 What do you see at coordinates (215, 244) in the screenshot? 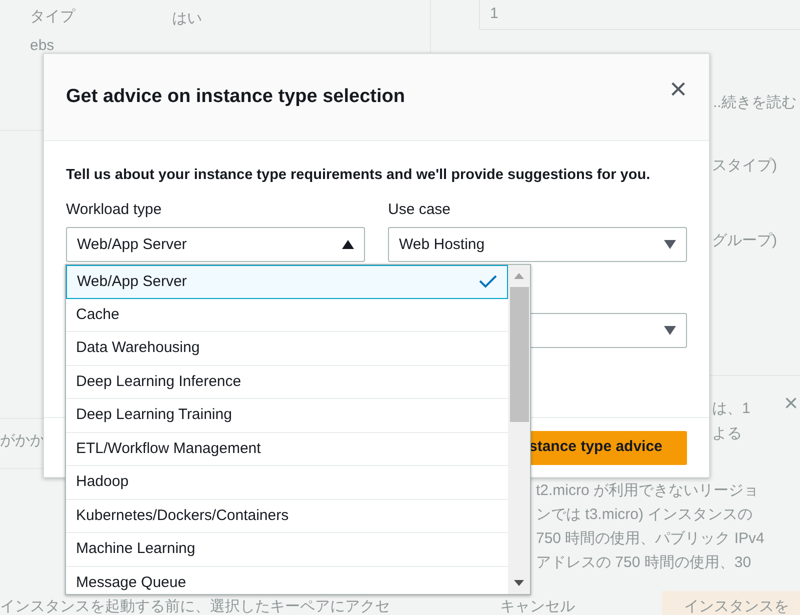
I see `select-field: Web/App Server` at bounding box center [215, 244].